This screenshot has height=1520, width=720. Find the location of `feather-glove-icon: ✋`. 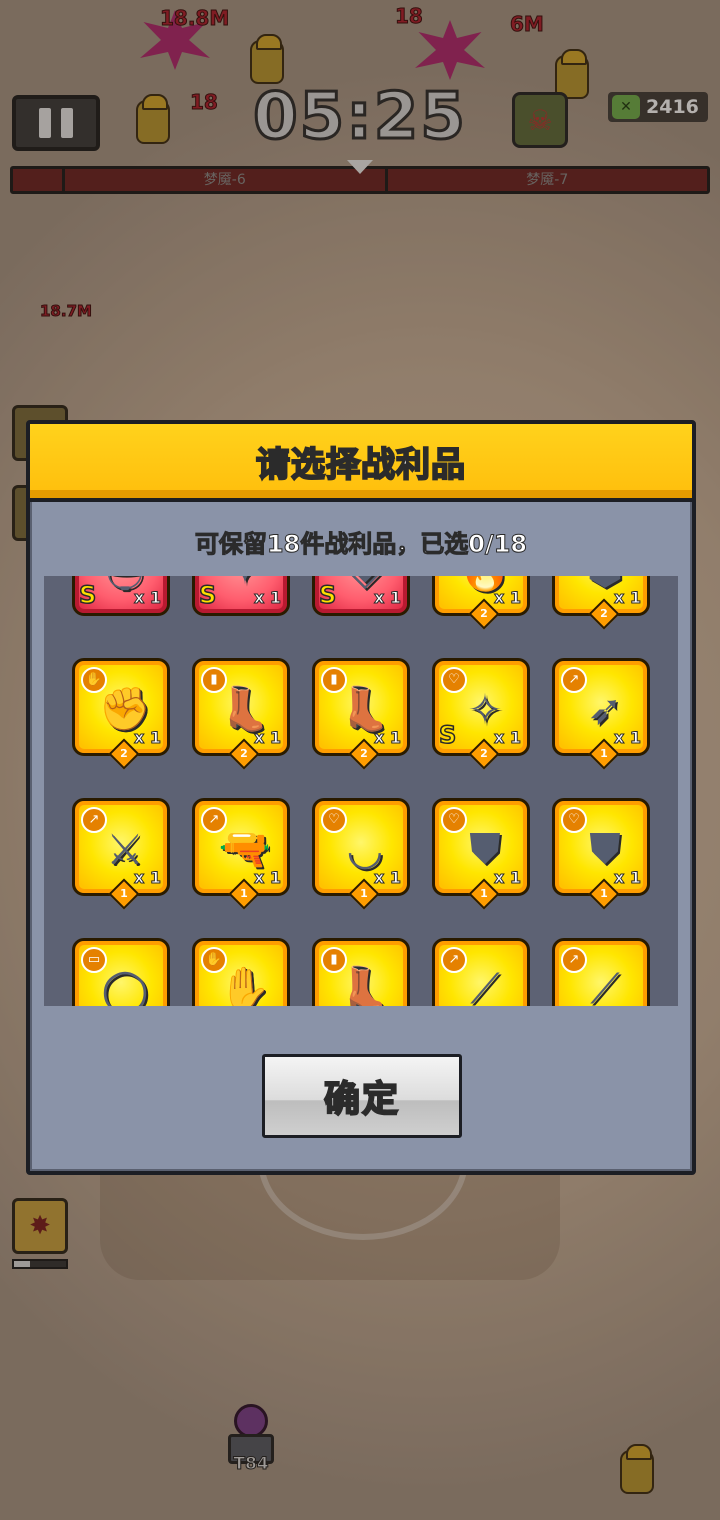

feather-glove-icon: ✋ is located at coordinates (245, 985).